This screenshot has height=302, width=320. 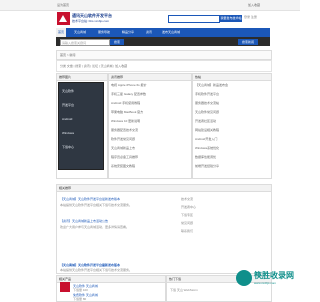 What do you see at coordinates (184, 290) in the screenshot?
I see `download-item: 下载 天山 WebStorm` at bounding box center [184, 290].